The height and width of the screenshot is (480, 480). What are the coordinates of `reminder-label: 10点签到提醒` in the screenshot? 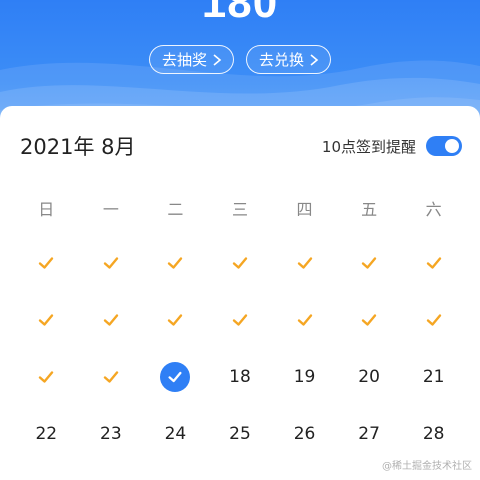 It's located at (368, 146).